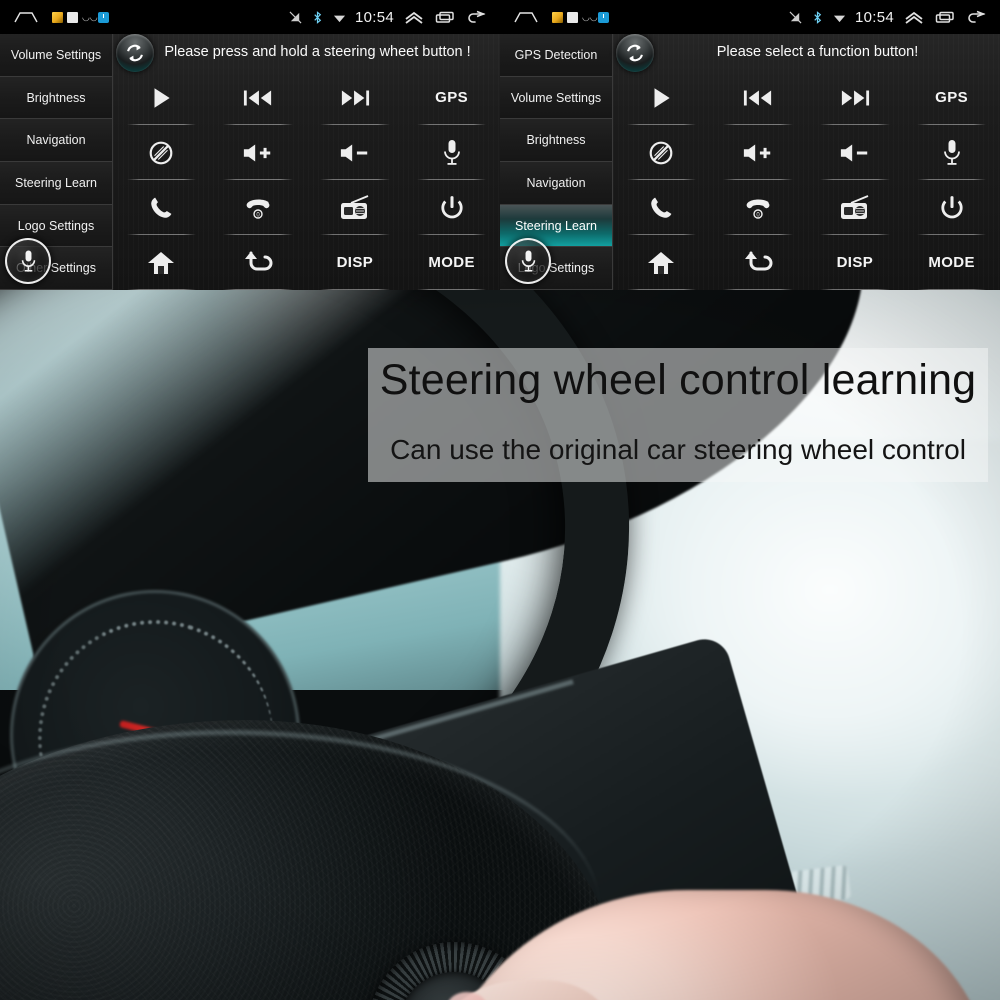  I want to click on previous-track-icon, so click(758, 97).